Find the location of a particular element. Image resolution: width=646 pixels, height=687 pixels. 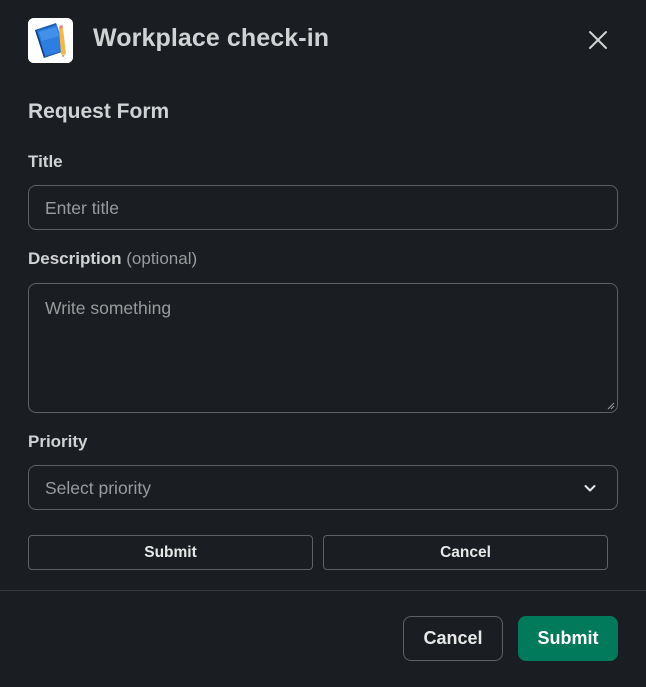

form-submit-button: Submit is located at coordinates (170, 552).